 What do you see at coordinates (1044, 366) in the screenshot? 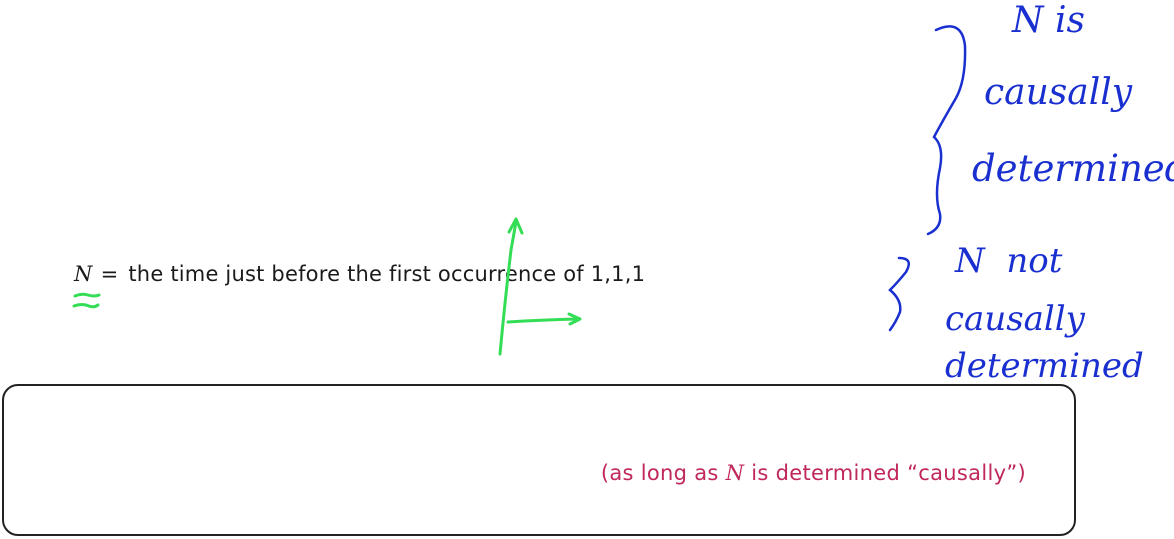
I see `bottom-annotation-line-3: determined` at bounding box center [1044, 366].